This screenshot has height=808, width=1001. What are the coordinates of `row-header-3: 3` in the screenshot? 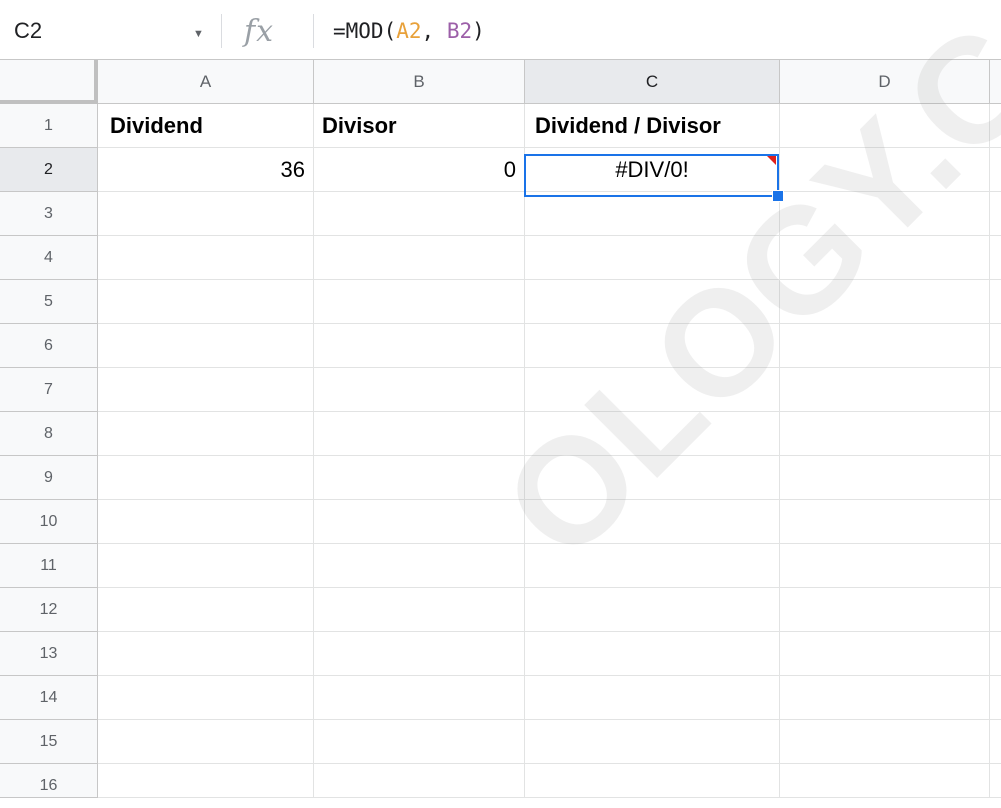 It's located at (49, 214).